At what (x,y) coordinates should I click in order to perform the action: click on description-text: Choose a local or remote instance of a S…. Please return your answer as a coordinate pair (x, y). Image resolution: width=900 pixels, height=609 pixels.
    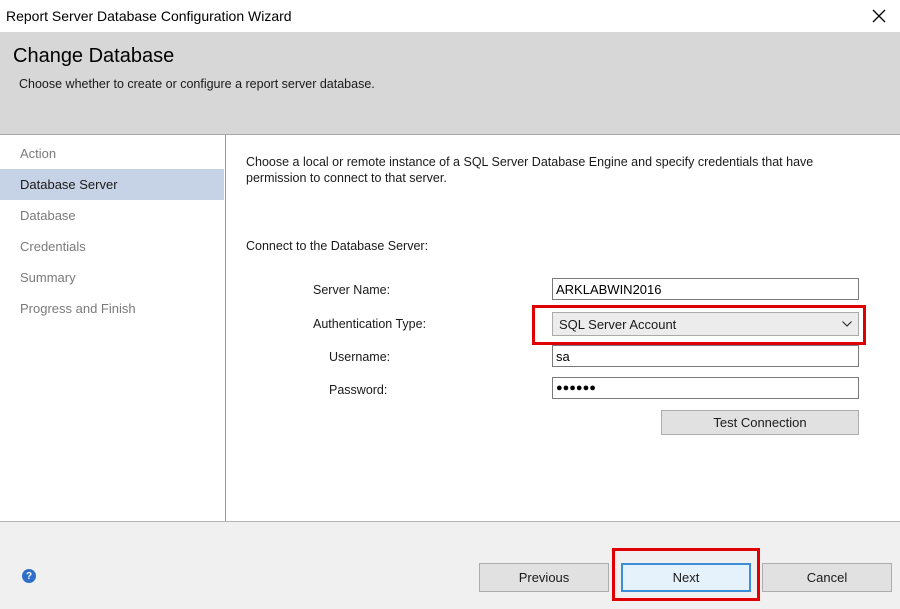
    Looking at the image, I should click on (530, 170).